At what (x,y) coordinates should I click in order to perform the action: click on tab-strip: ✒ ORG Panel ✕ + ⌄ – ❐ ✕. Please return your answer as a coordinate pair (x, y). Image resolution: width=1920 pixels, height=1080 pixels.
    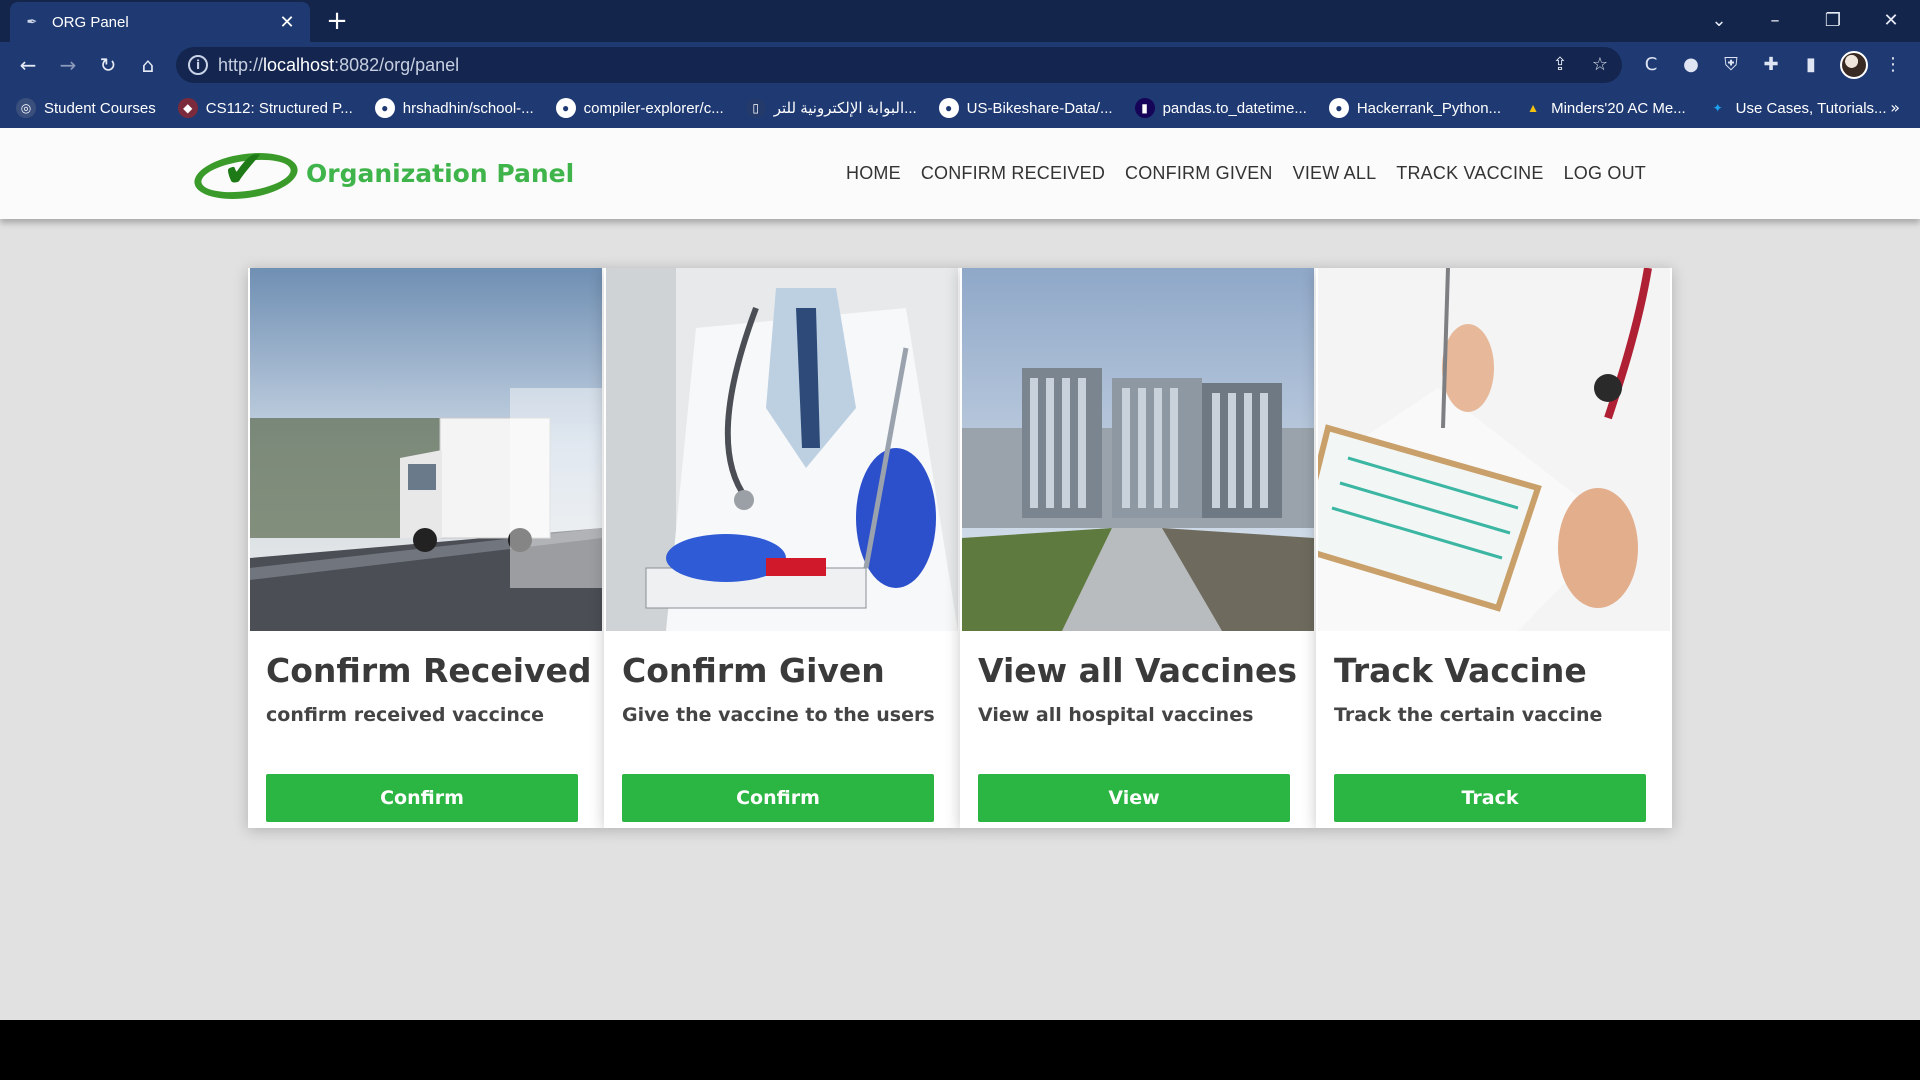
    Looking at the image, I should click on (960, 21).